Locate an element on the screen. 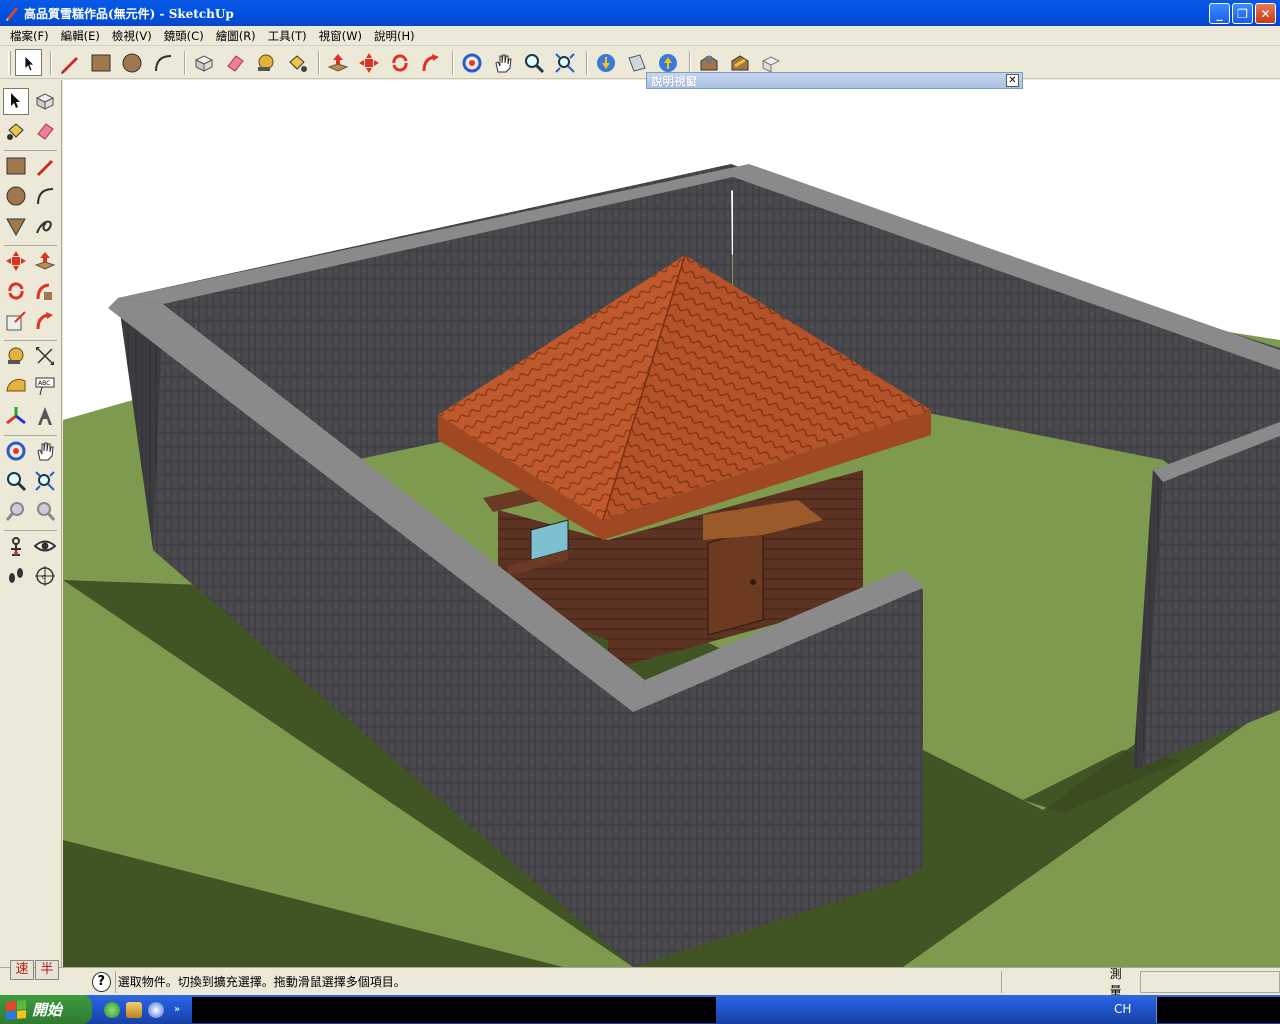 The width and height of the screenshot is (1280, 1024). status-bar: ? 選取物件。切換到擴充選擇。拖動滑鼠選擇多個項目。 測量 is located at coordinates (640, 982).